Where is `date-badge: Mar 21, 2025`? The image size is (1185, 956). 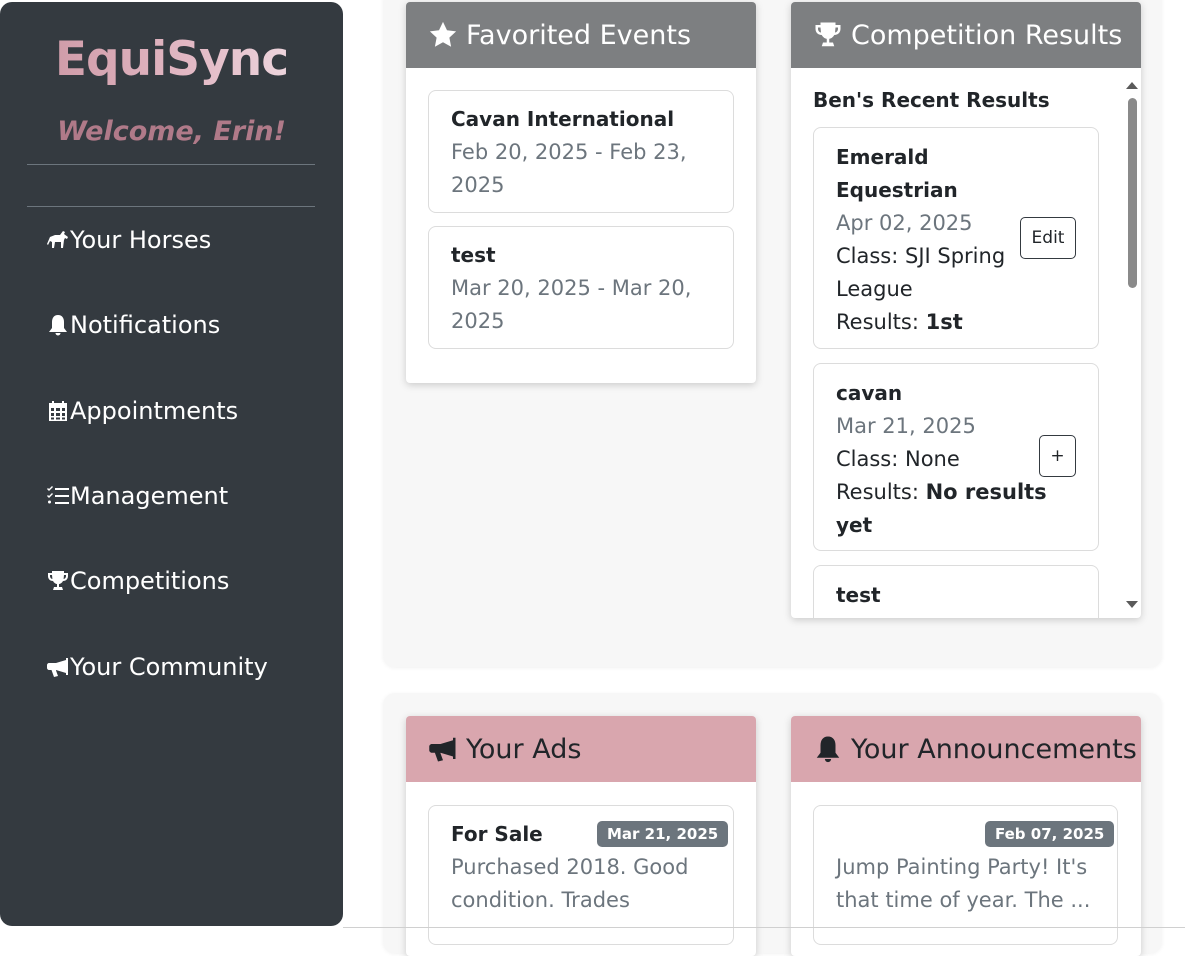 date-badge: Mar 21, 2025 is located at coordinates (663, 834).